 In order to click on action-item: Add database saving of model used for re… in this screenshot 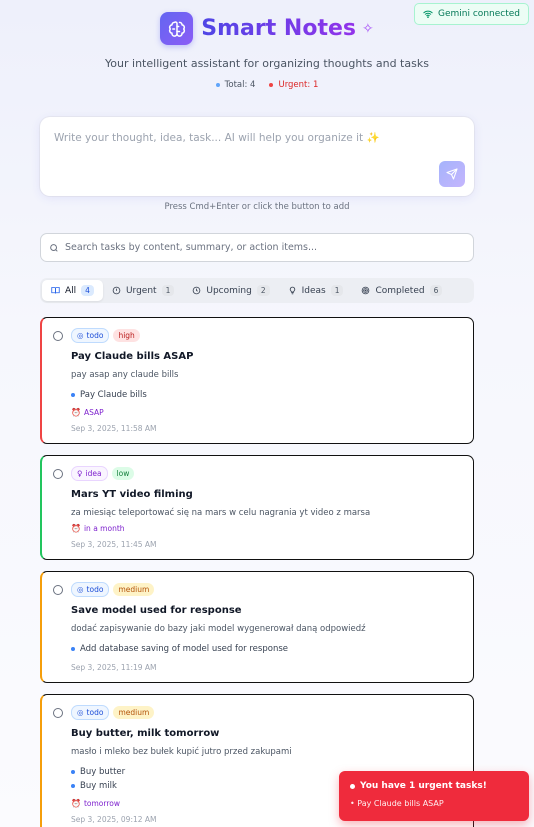, I will do `click(266, 649)`.